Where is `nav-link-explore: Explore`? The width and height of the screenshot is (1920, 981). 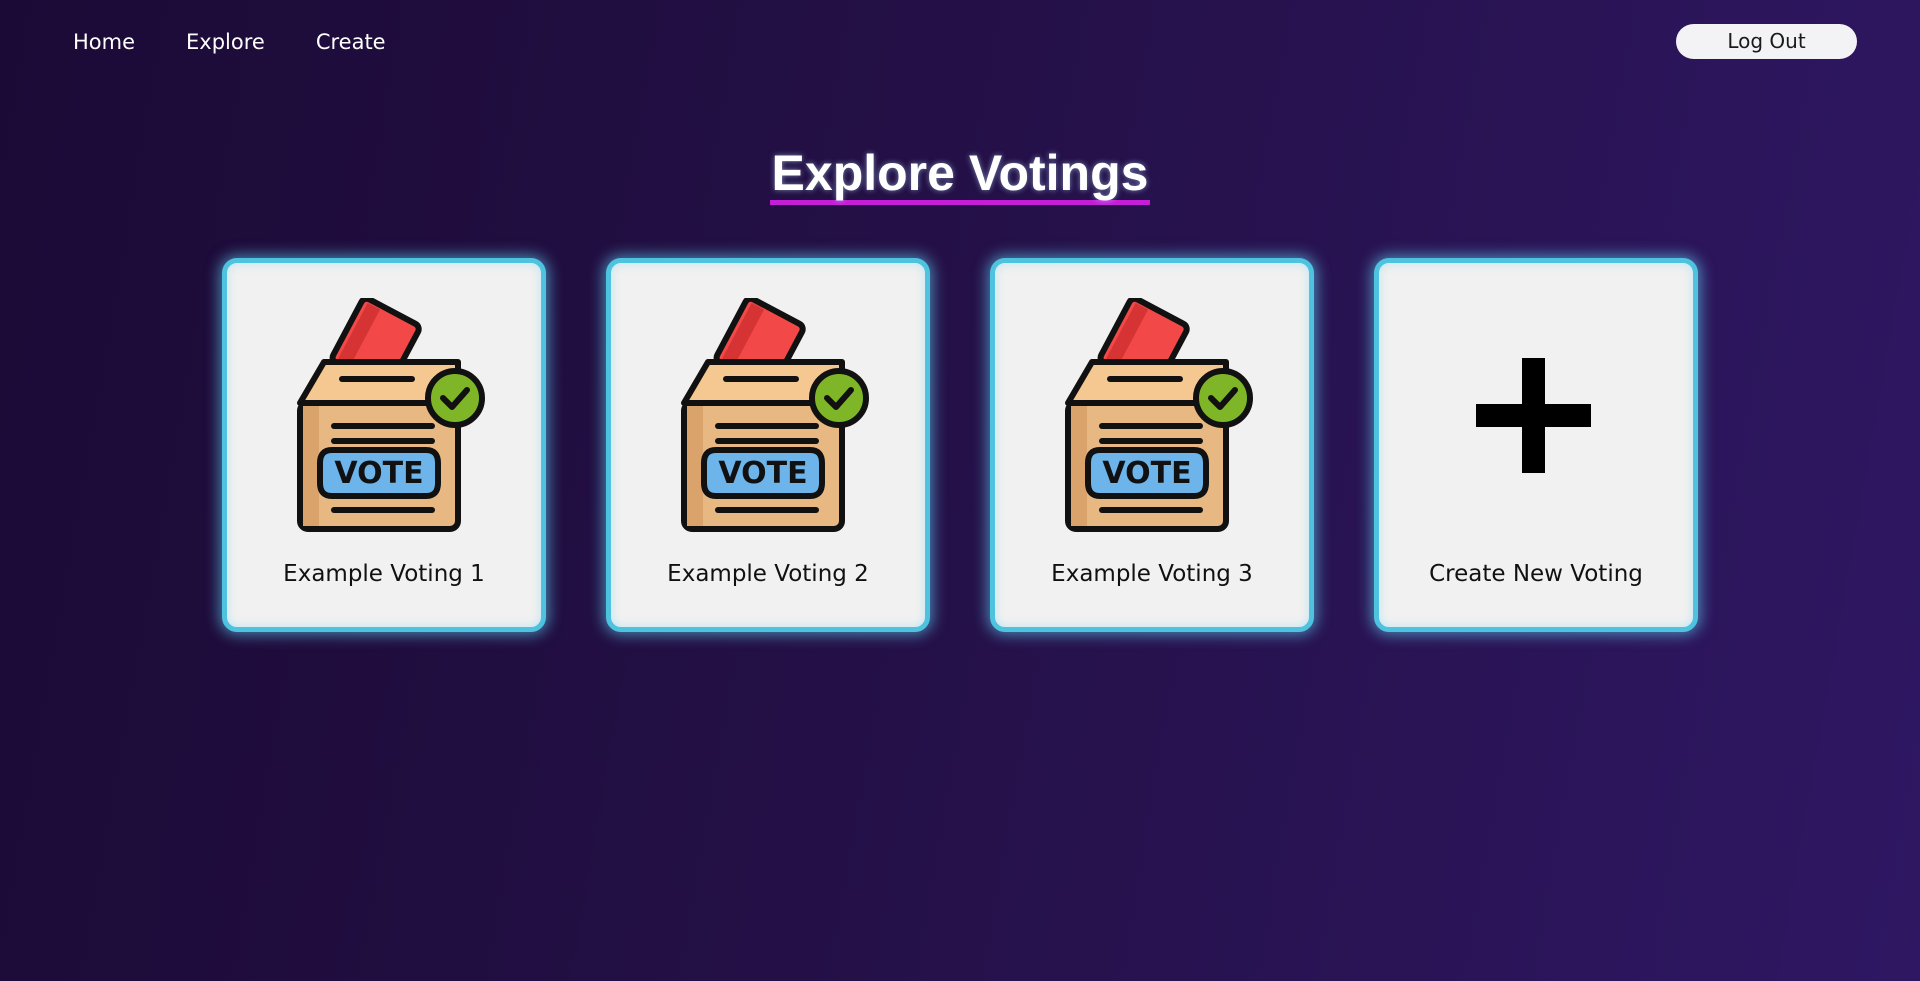
nav-link-explore: Explore is located at coordinates (225, 42).